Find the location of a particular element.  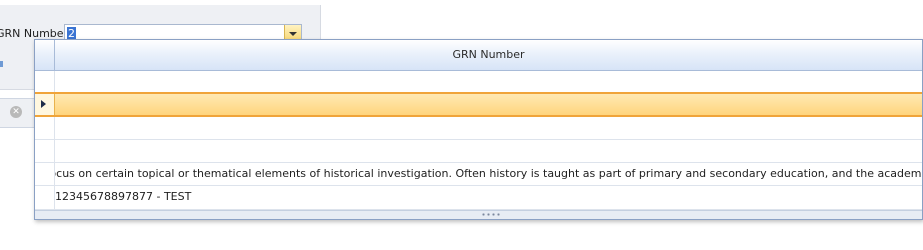

side-marker is located at coordinates (1, 64).